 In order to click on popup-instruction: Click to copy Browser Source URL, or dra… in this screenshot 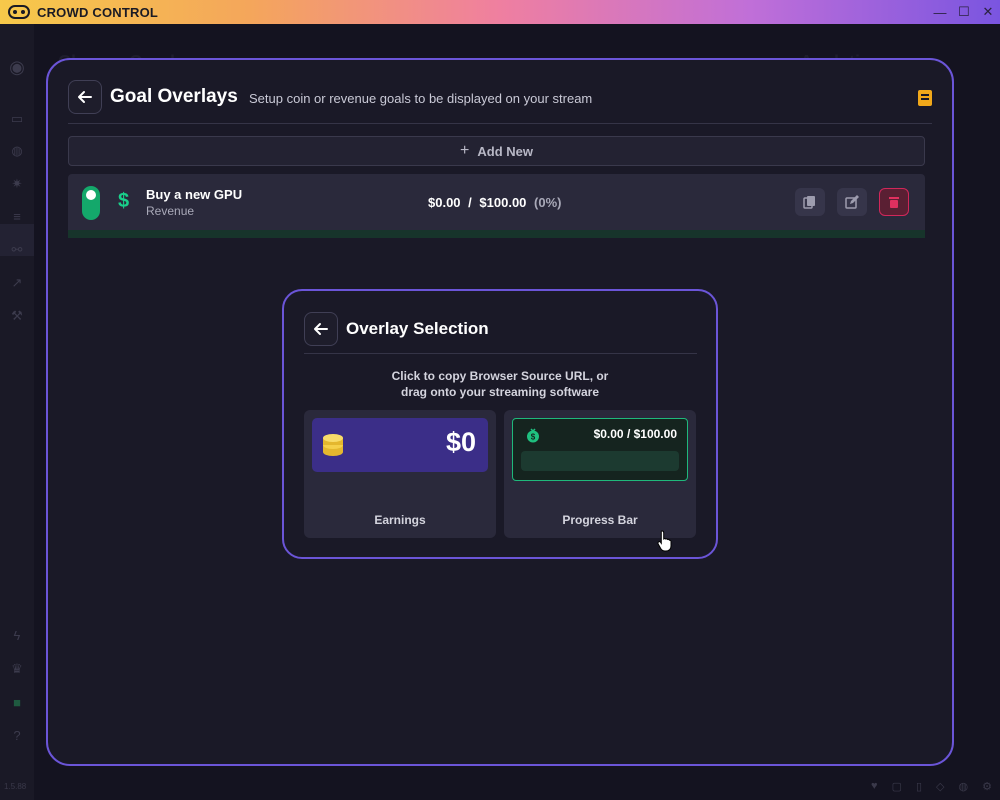, I will do `click(500, 384)`.